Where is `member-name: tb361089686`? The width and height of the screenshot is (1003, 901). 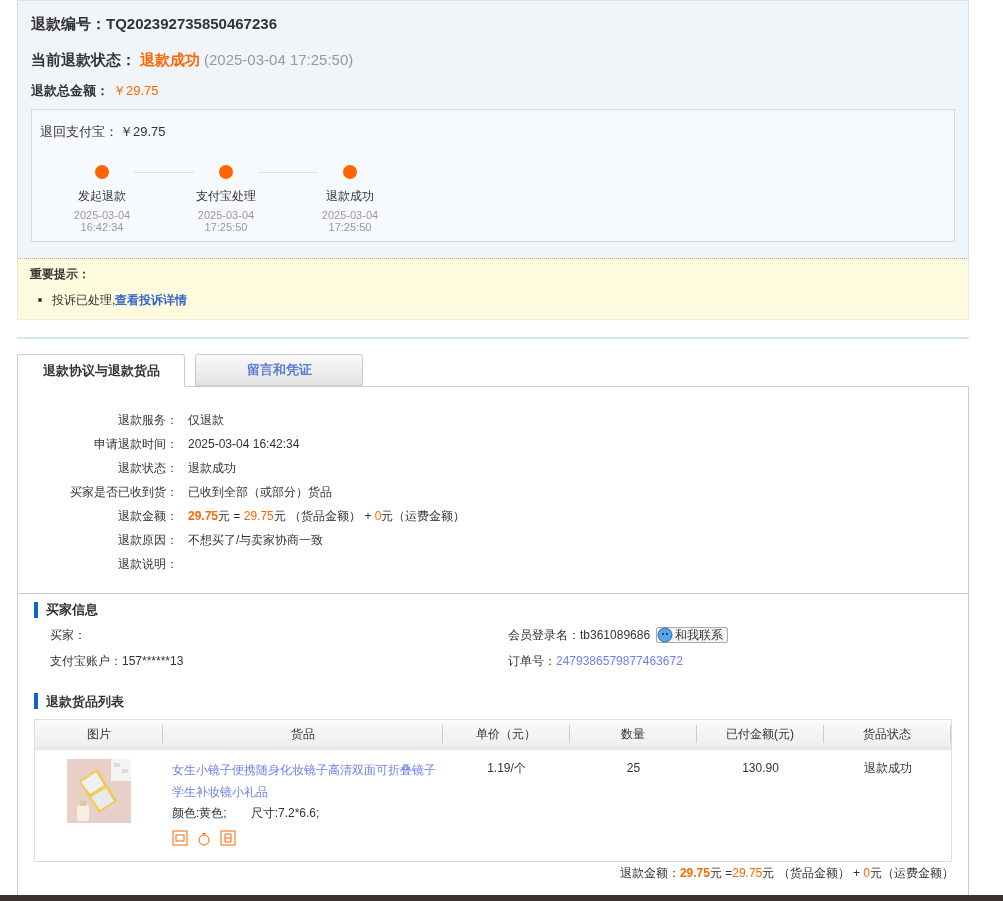
member-name: tb361089686 is located at coordinates (615, 635).